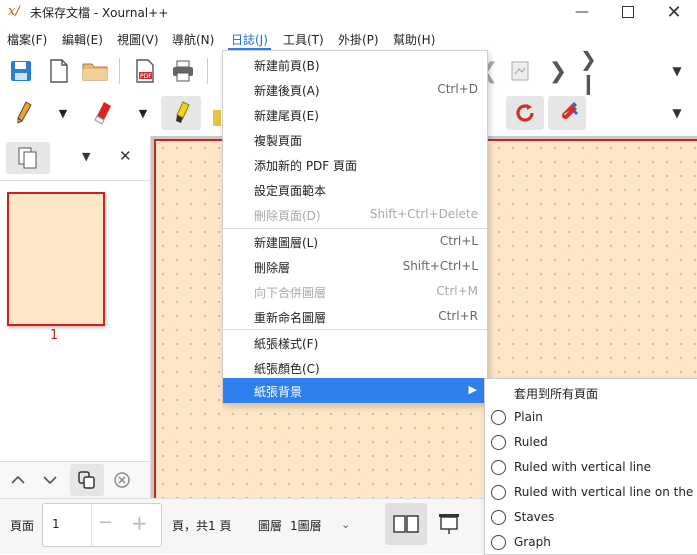  Describe the element at coordinates (290, 318) in the screenshot. I see `menu-item-label: 重新命名圖層` at that location.